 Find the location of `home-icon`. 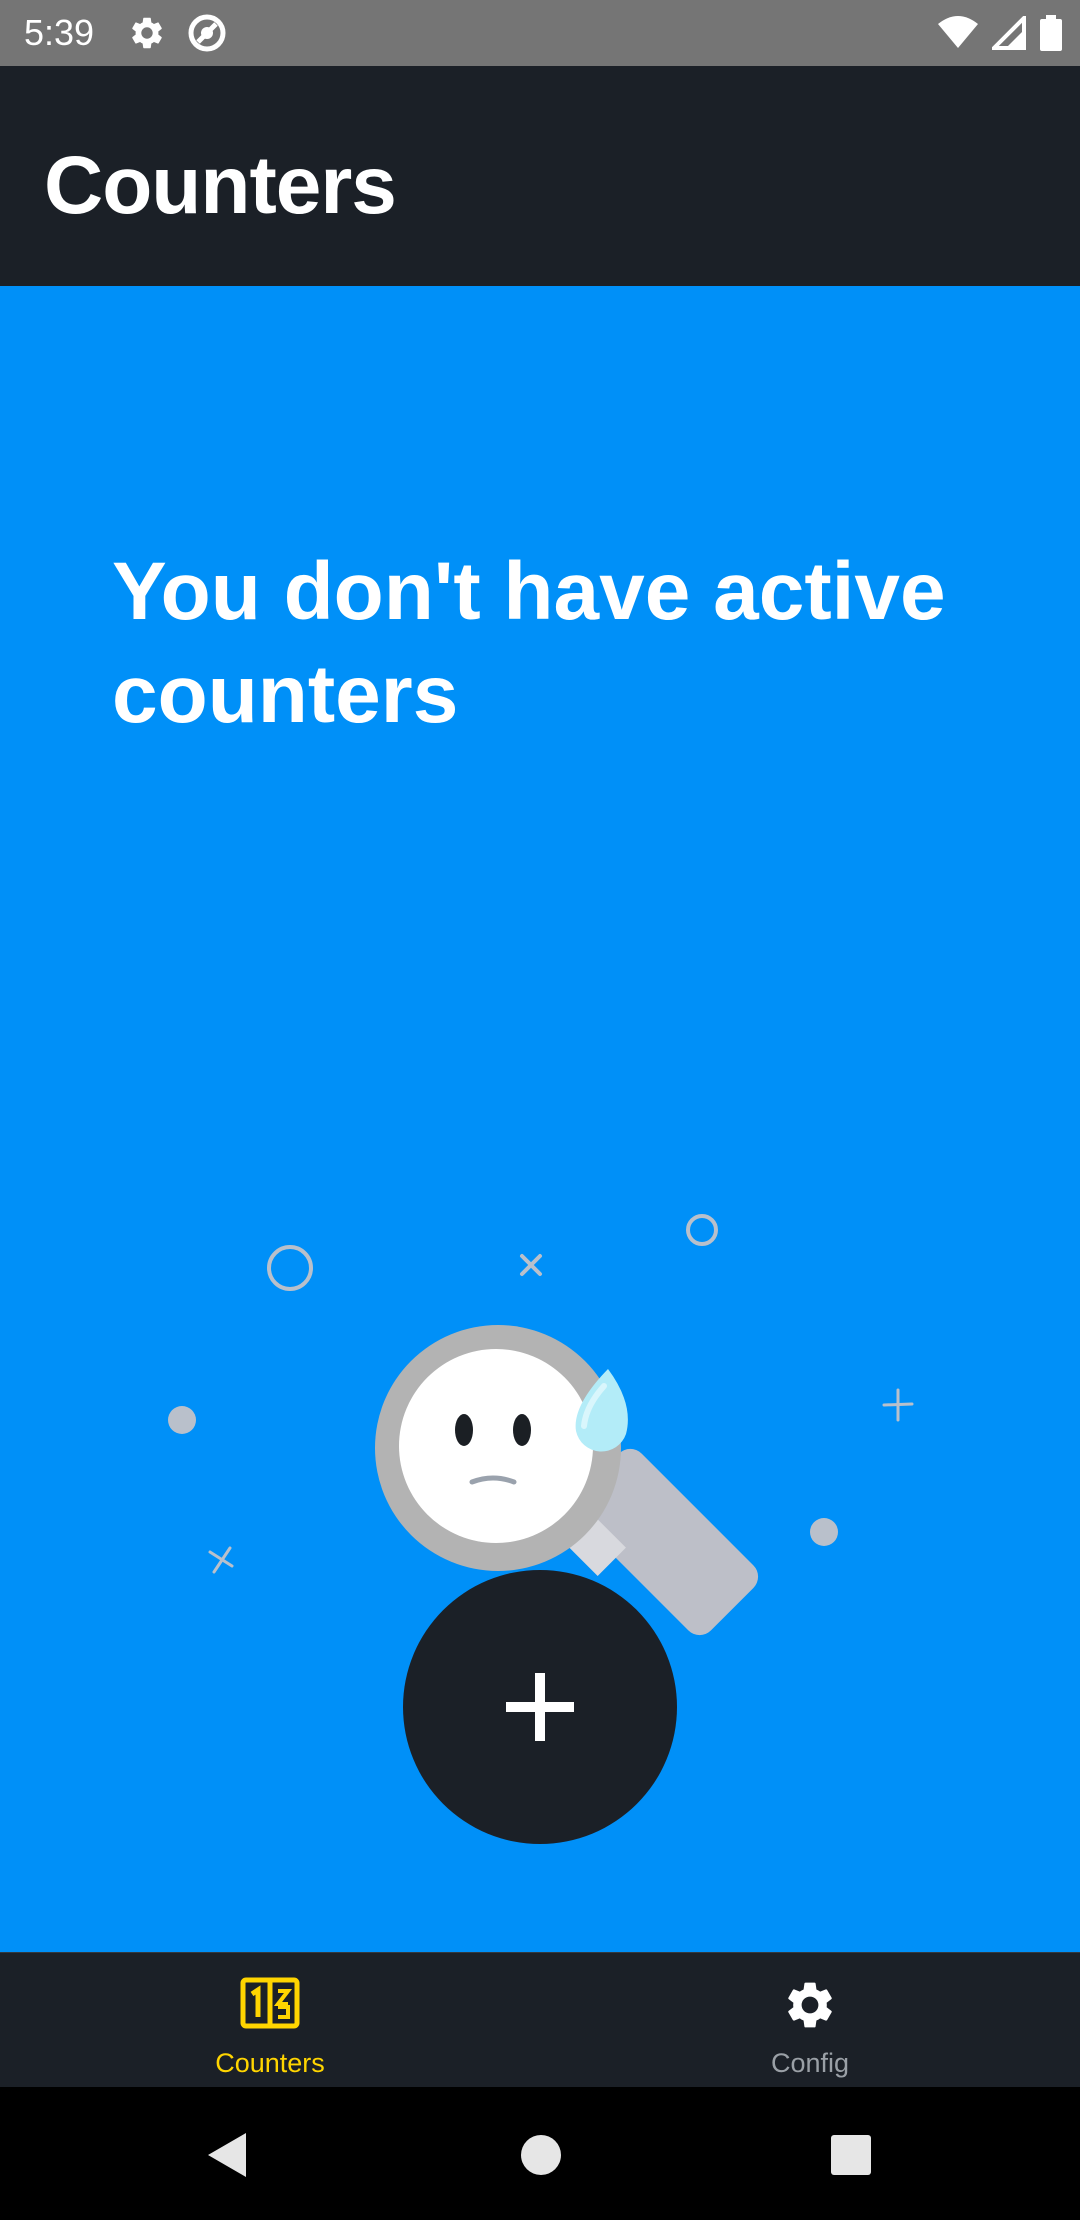

home-icon is located at coordinates (541, 2155).